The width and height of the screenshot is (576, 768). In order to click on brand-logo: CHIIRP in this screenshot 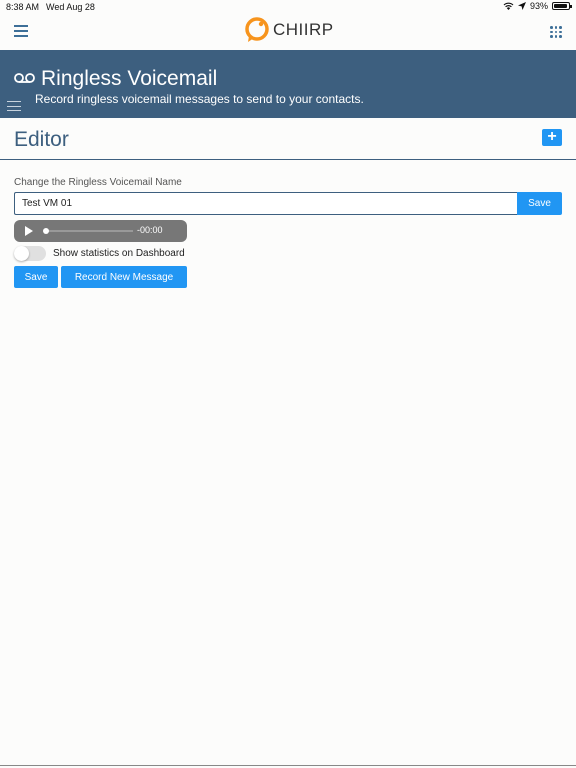, I will do `click(289, 30)`.